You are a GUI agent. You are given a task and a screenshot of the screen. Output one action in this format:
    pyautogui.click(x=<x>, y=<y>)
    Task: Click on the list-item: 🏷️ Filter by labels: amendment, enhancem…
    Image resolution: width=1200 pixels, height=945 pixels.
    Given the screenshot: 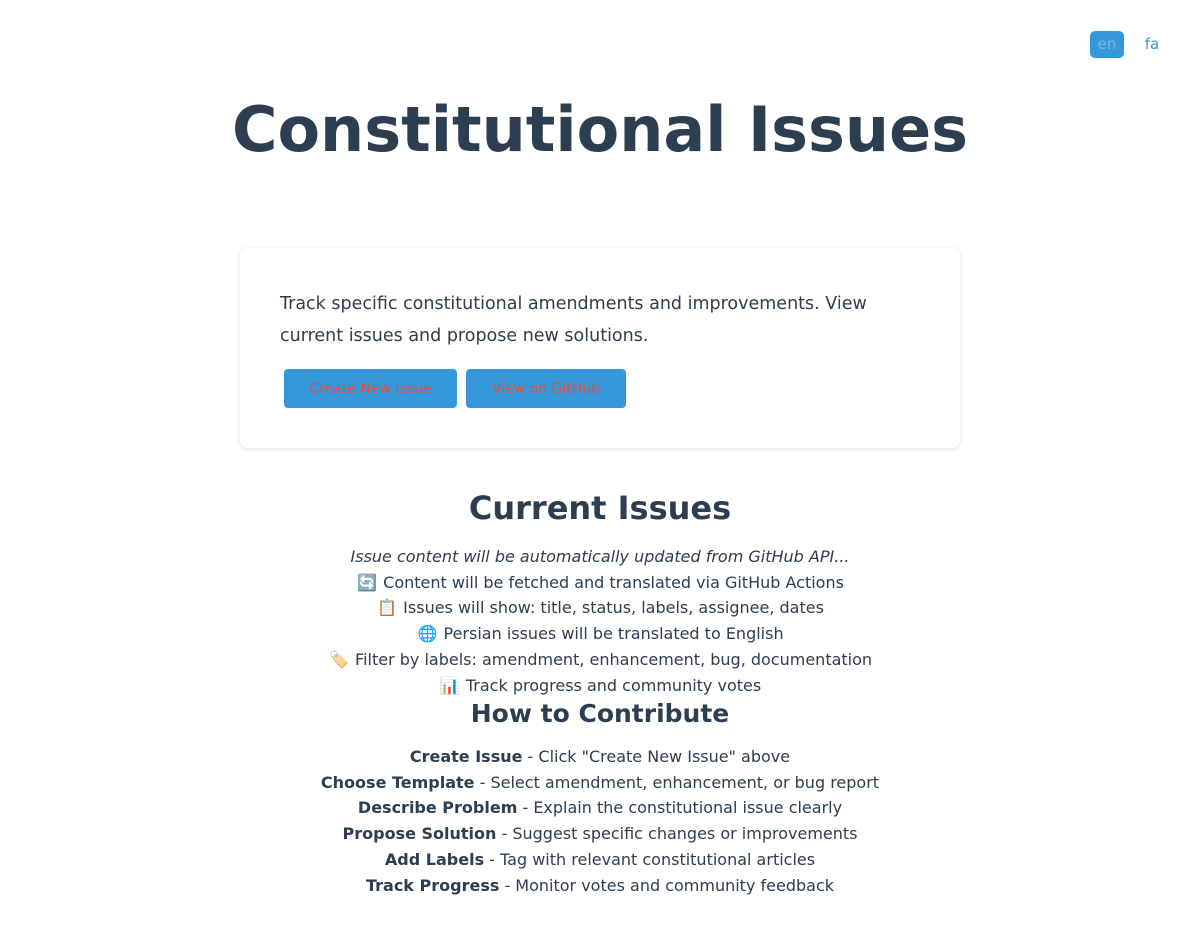 What is the action you would take?
    pyautogui.click(x=600, y=660)
    